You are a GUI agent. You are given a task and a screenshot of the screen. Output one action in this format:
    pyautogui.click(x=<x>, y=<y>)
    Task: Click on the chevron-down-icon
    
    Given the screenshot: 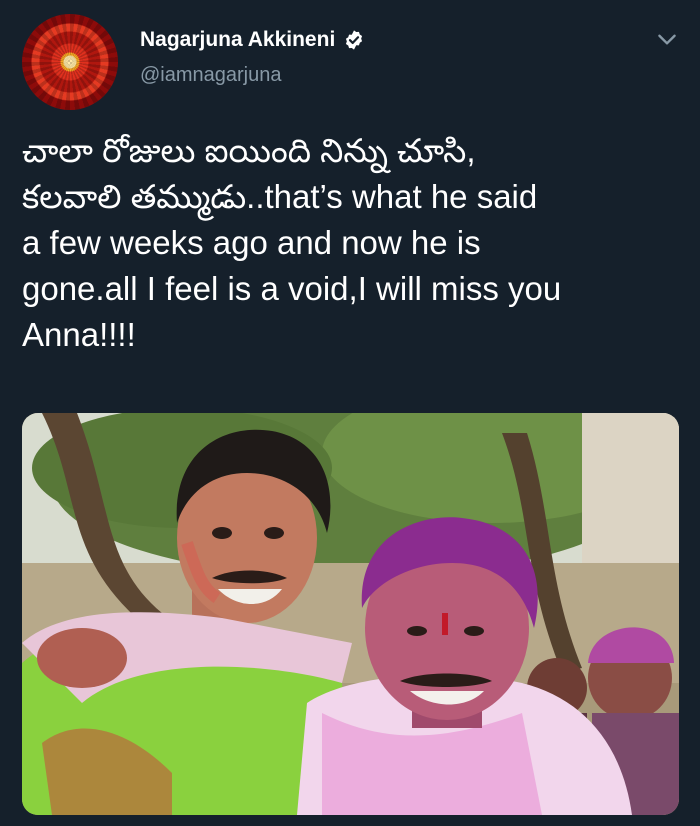 What is the action you would take?
    pyautogui.click(x=667, y=39)
    